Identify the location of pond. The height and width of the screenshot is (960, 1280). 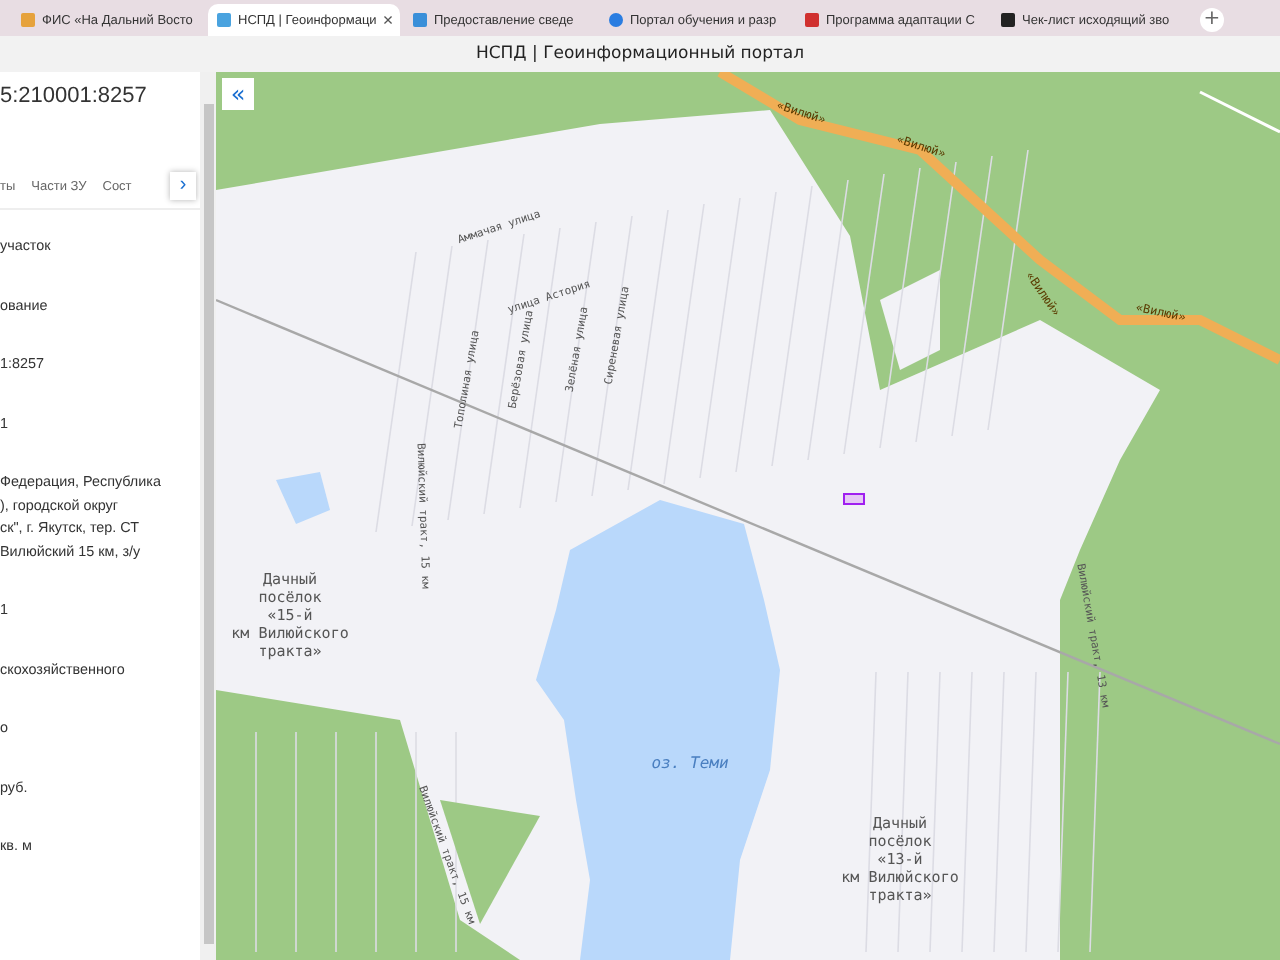
(303, 498).